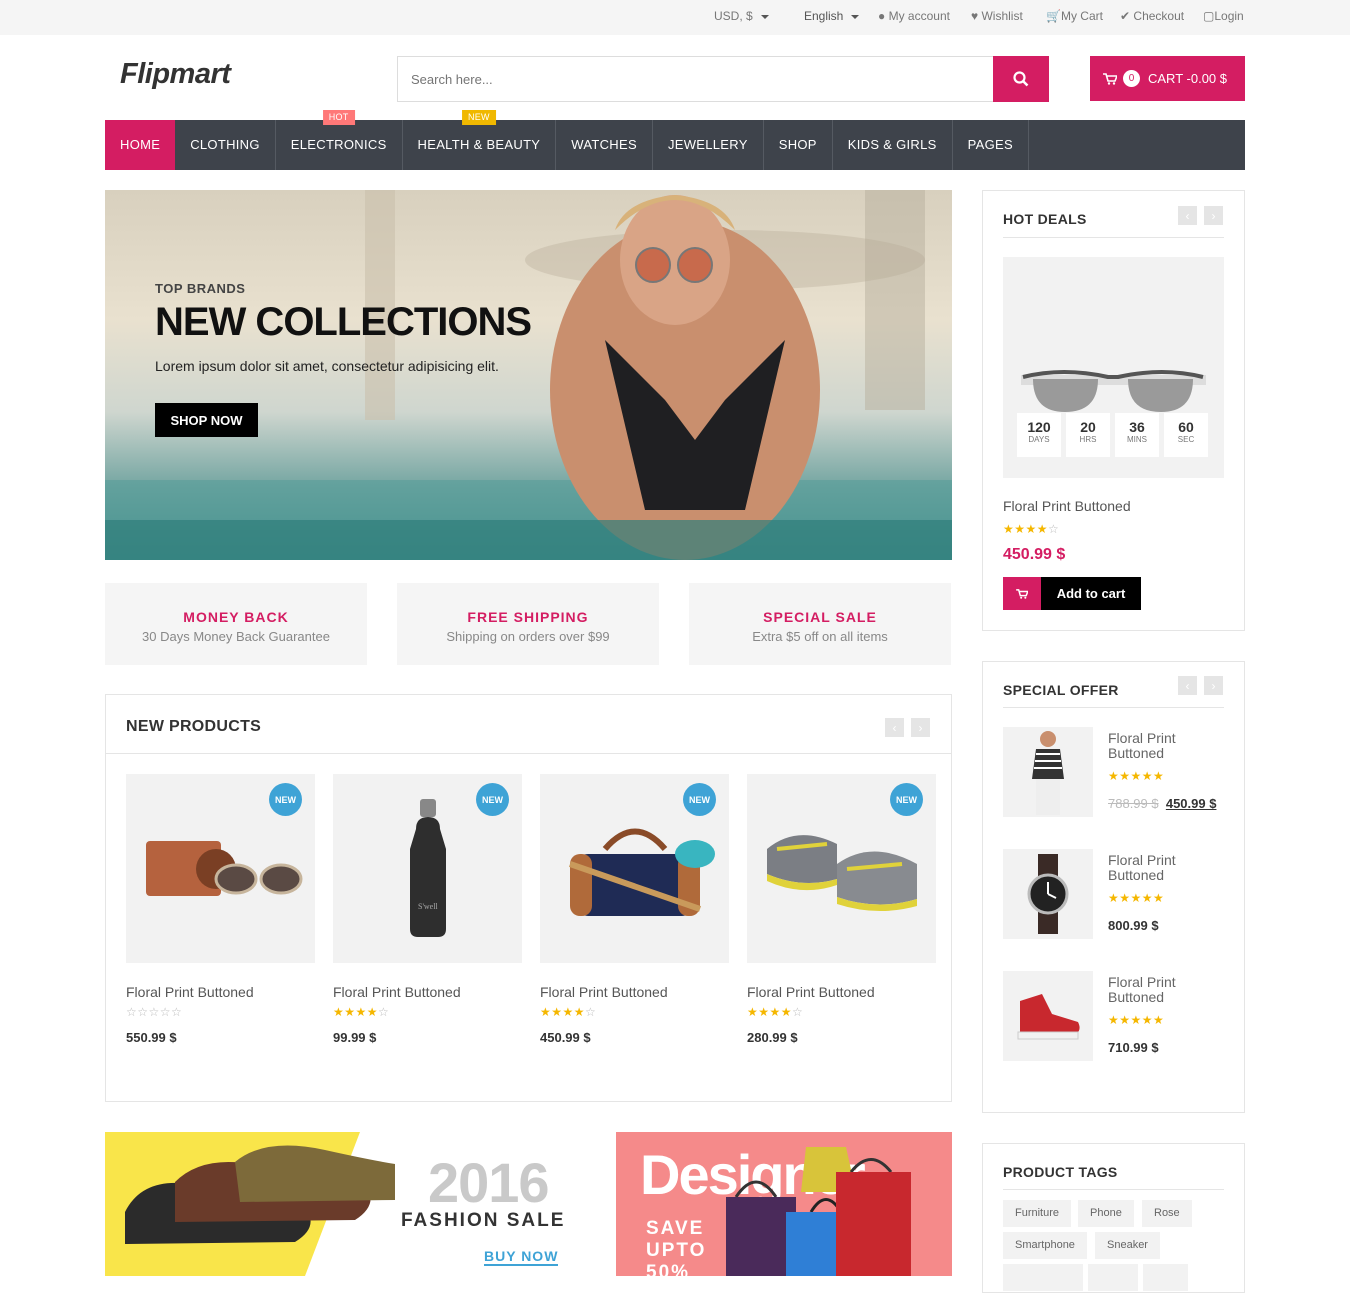 This screenshot has width=1350, height=1293. I want to click on user-icon: ●, so click(882, 16).